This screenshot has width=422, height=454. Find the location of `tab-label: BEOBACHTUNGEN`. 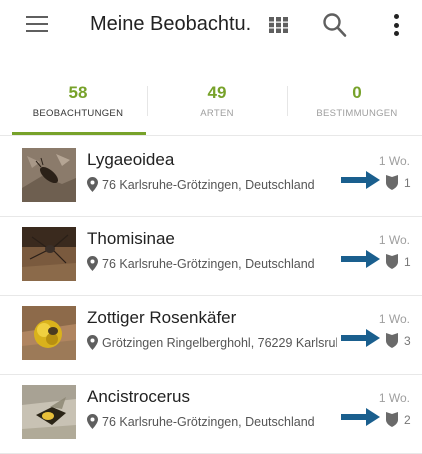

tab-label: BEOBACHTUNGEN is located at coordinates (78, 113).